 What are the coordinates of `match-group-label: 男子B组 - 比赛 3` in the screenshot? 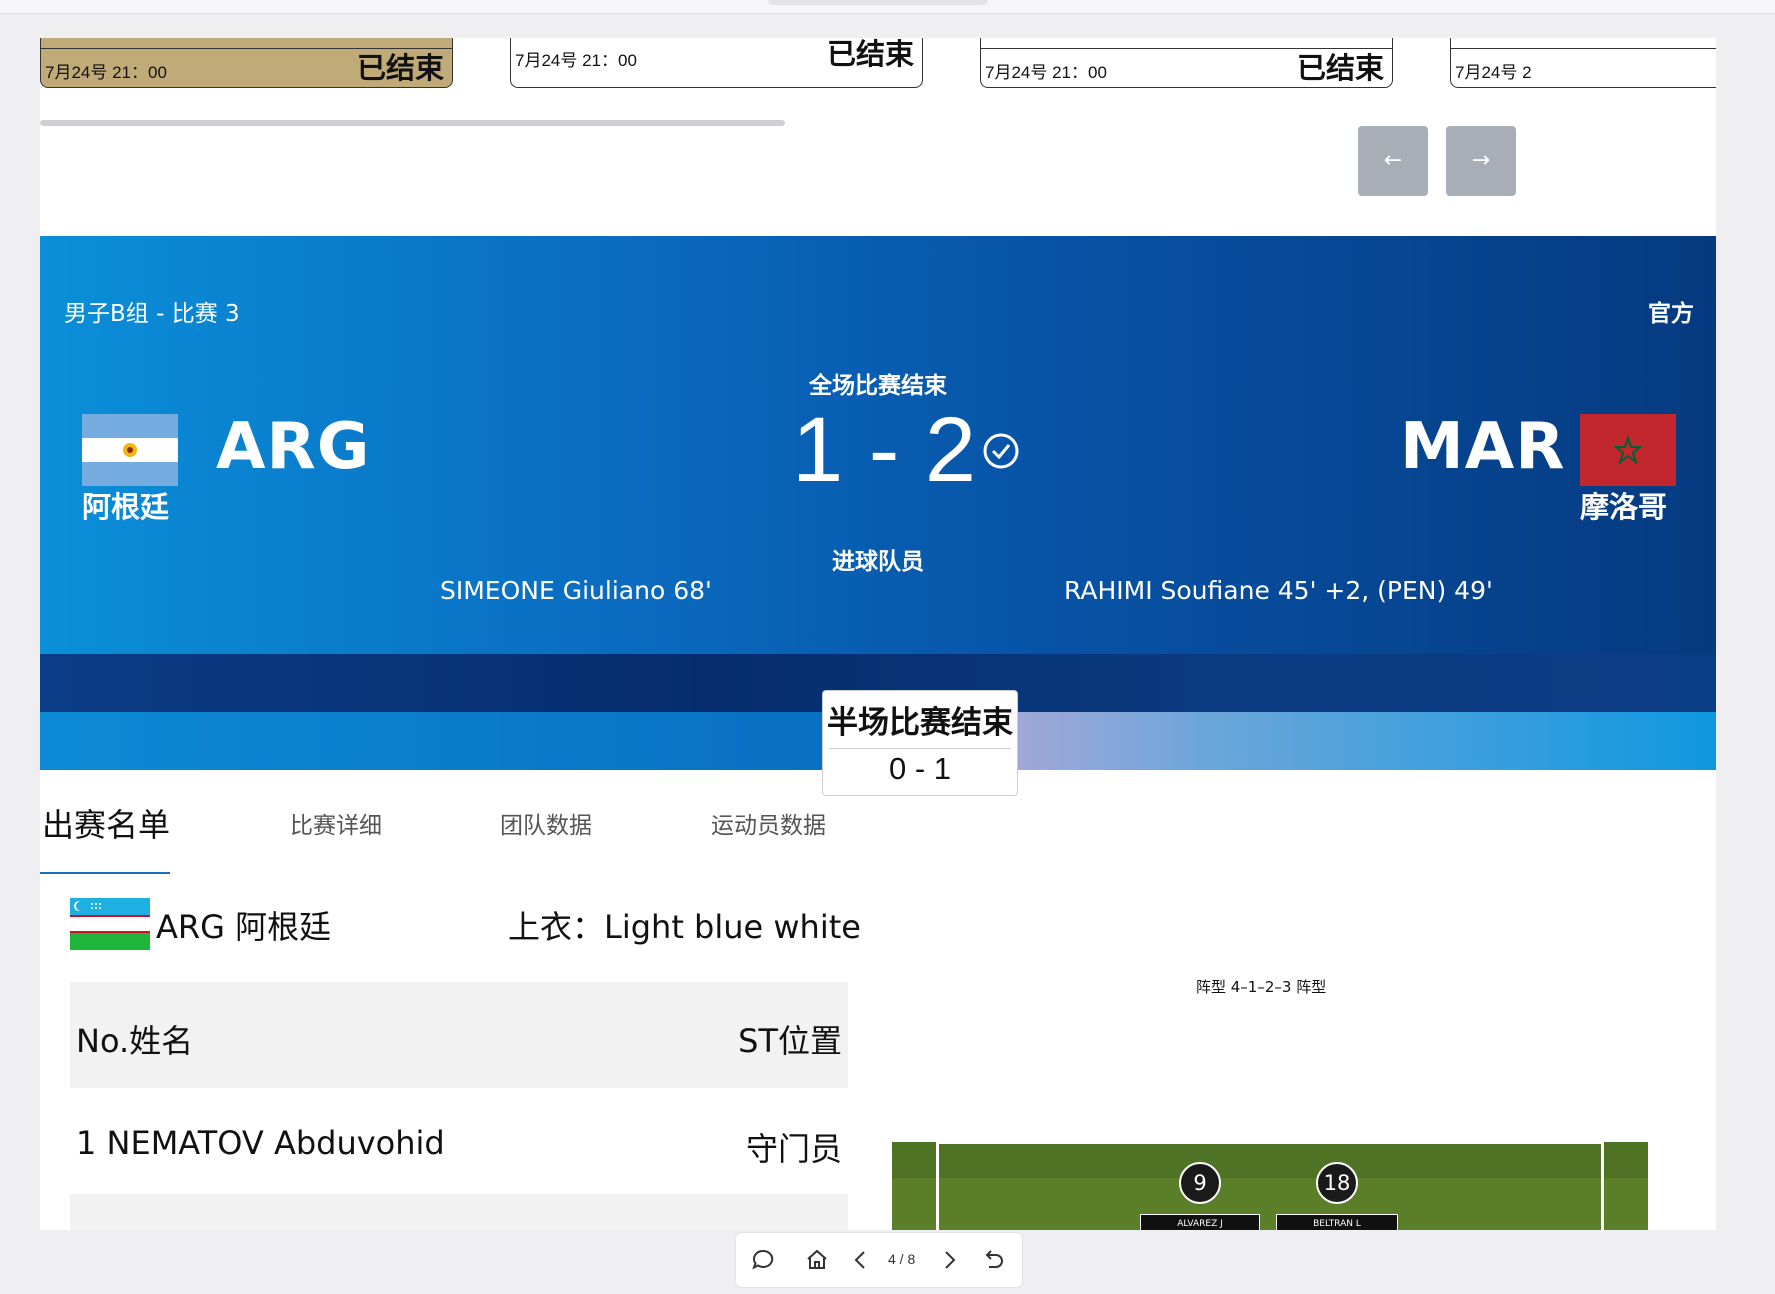 It's located at (152, 314).